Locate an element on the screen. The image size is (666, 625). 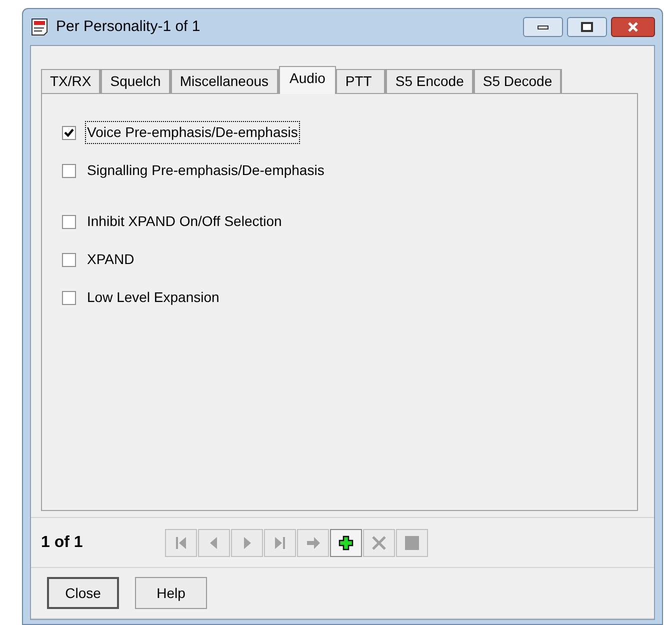
document-icon is located at coordinates (40, 27).